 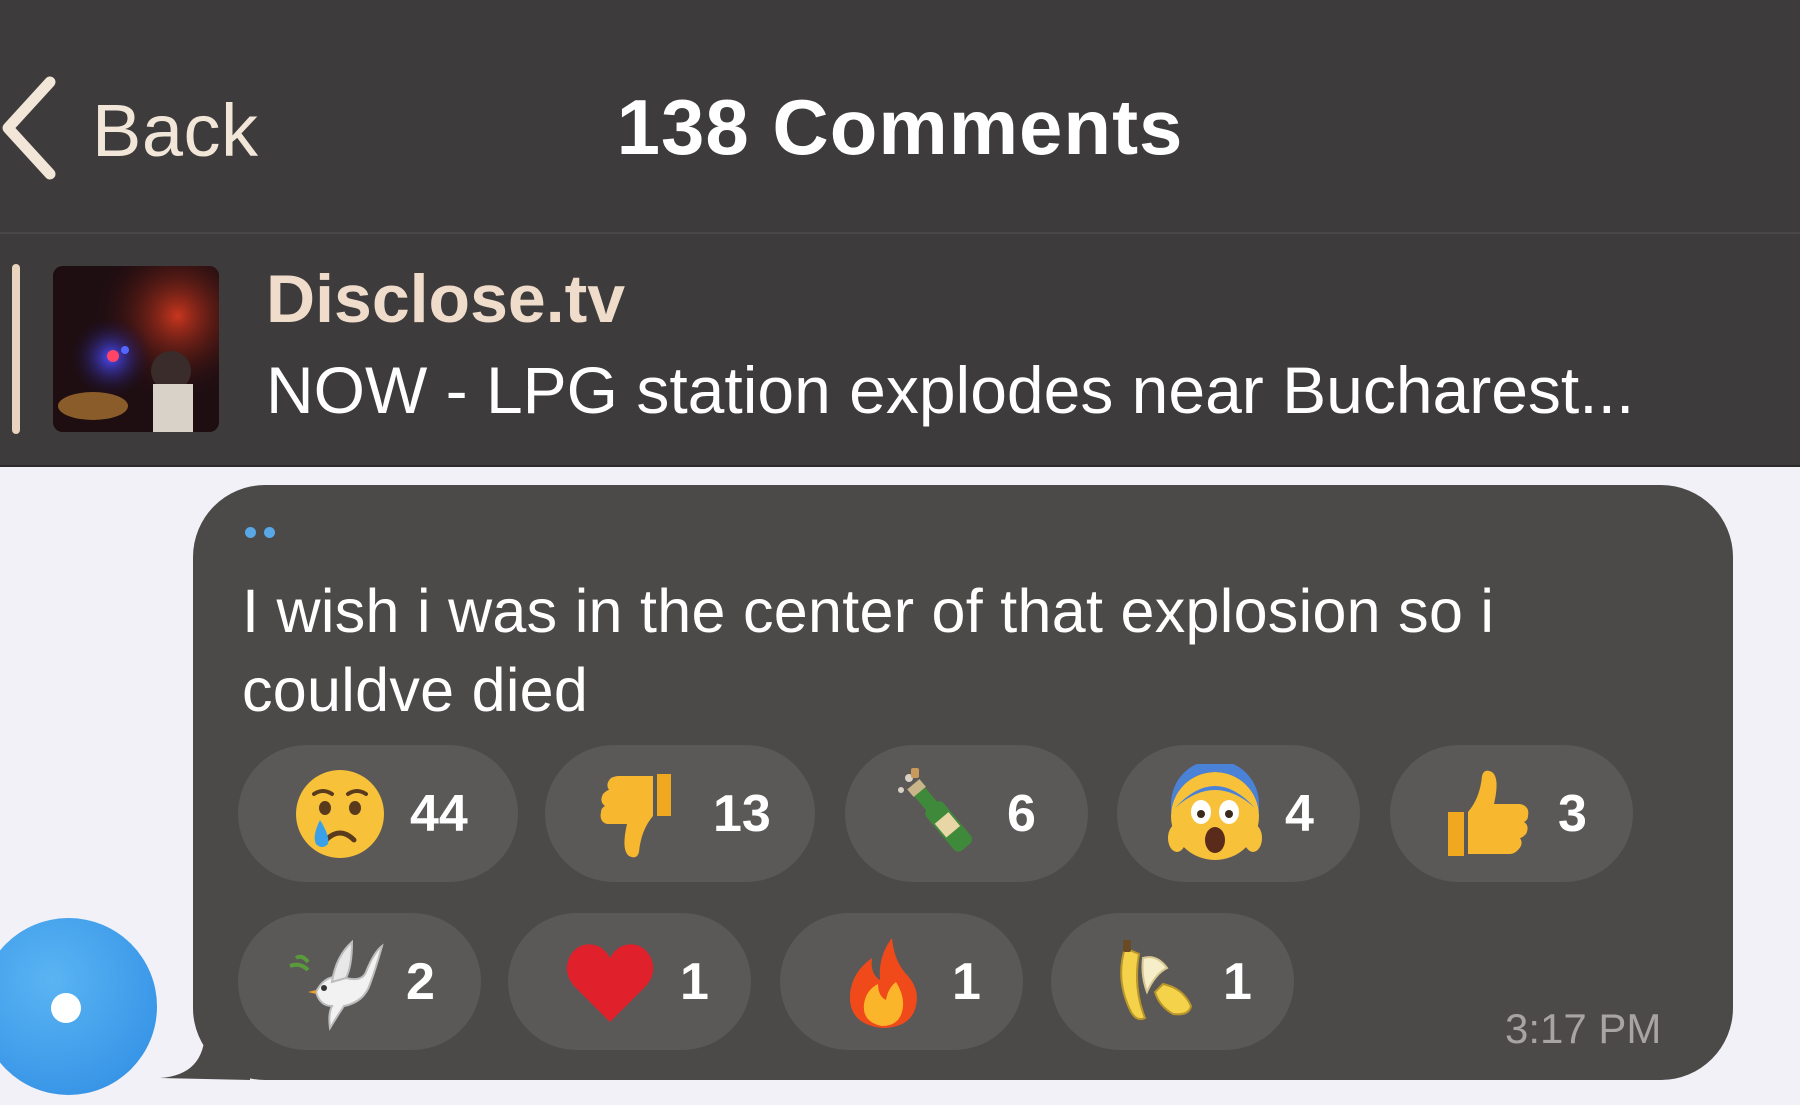 I want to click on reaction-count: 2, so click(x=420, y=981).